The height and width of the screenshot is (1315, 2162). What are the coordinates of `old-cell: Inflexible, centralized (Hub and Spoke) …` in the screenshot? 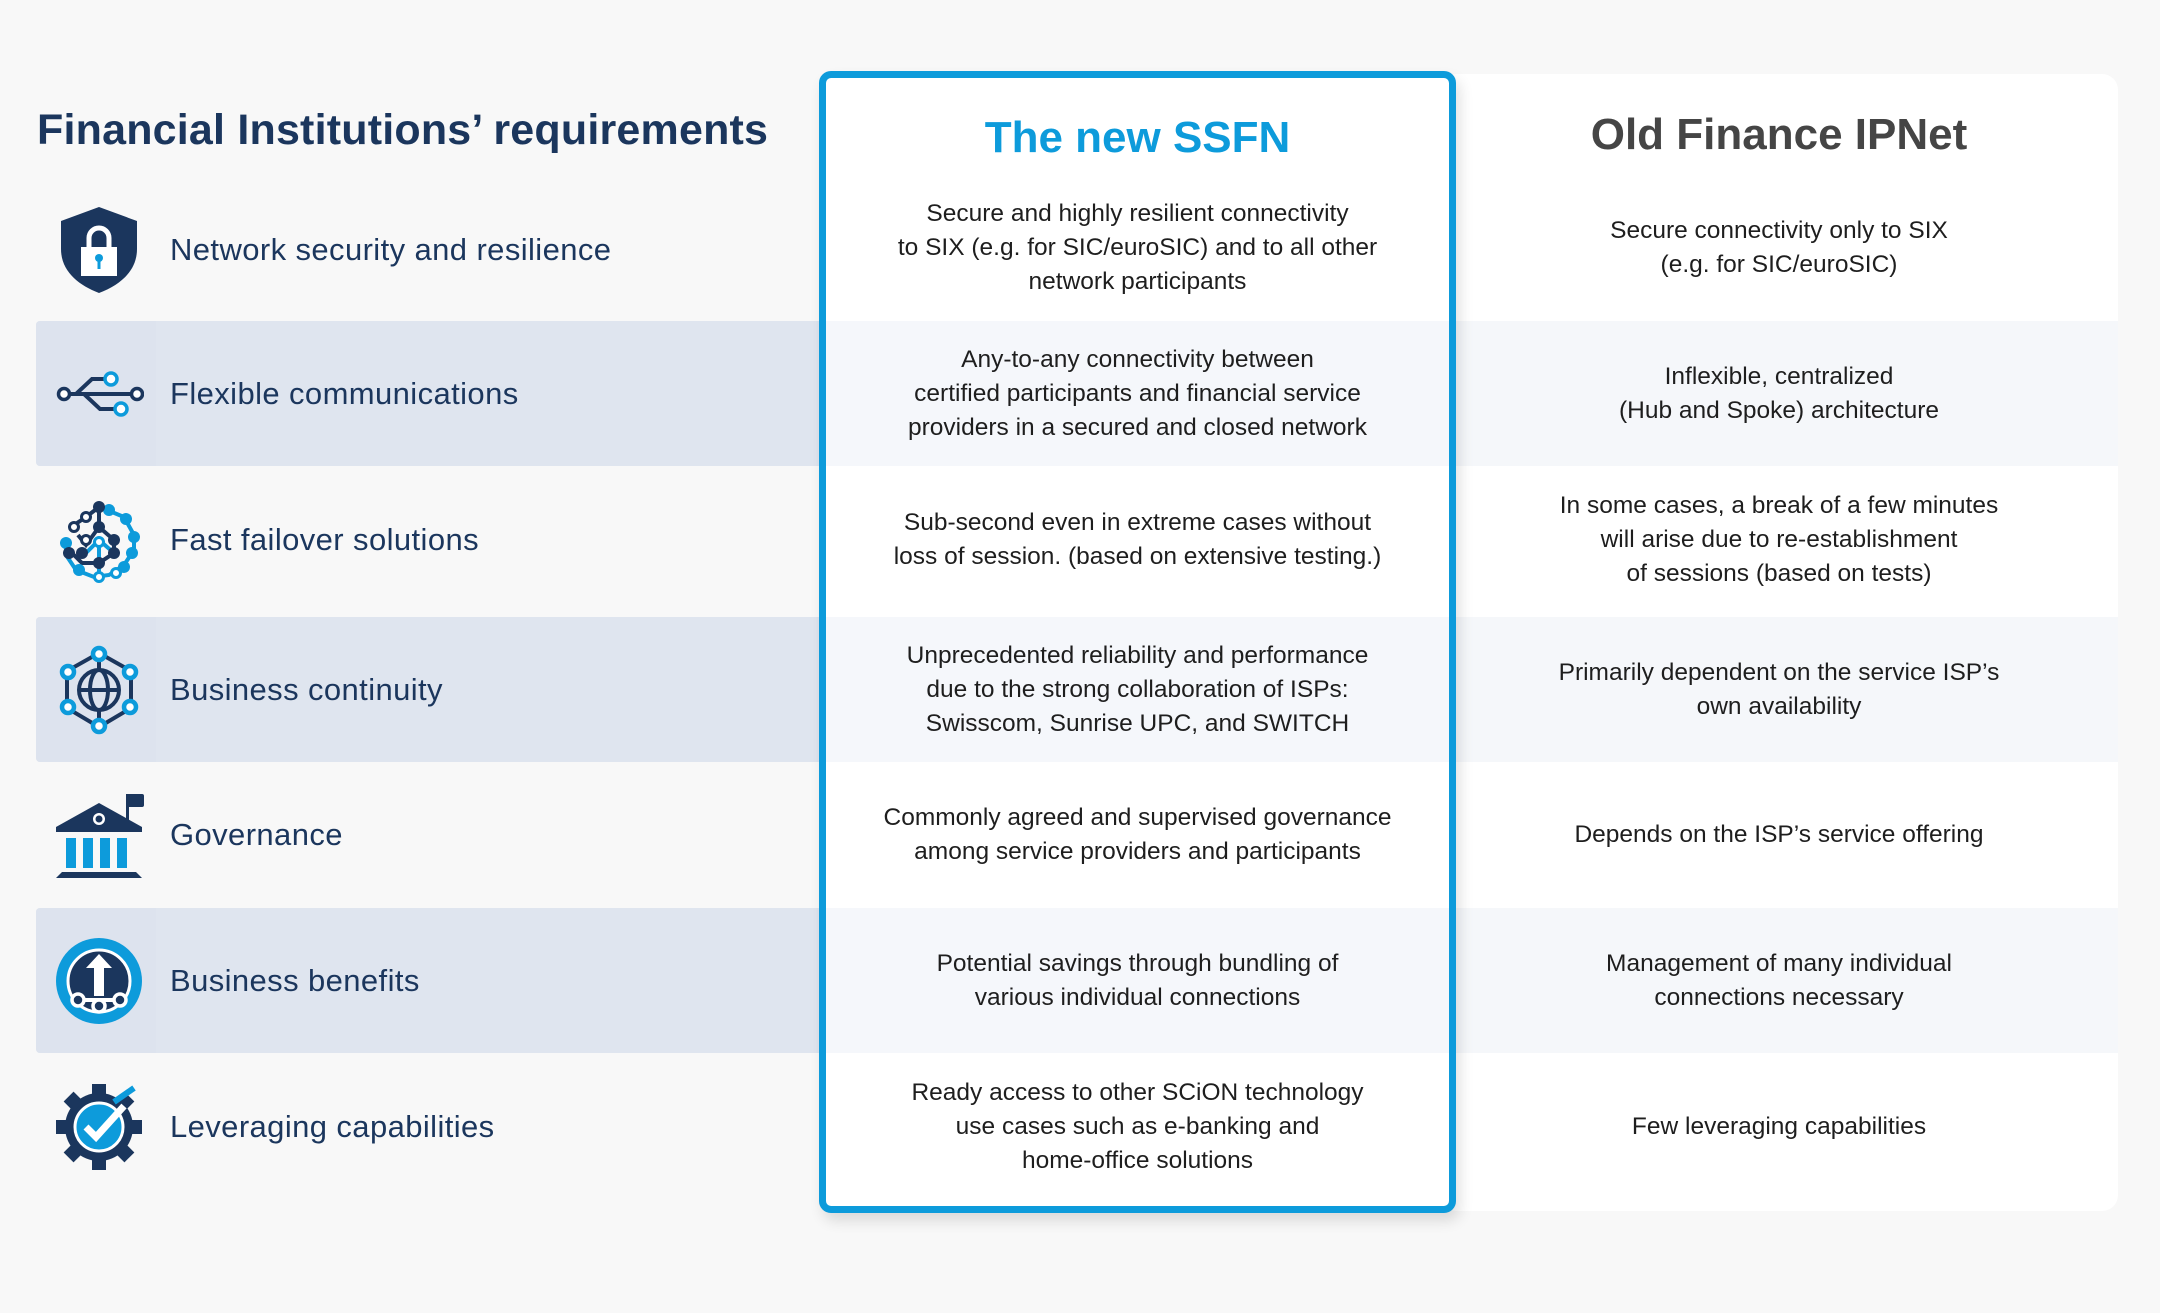 It's located at (1779, 393).